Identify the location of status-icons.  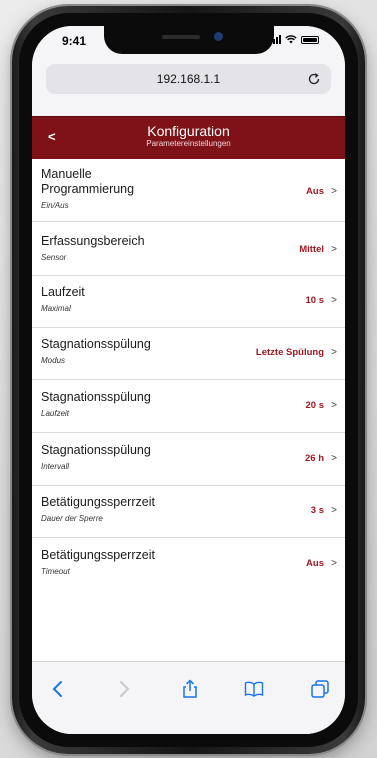
(294, 39).